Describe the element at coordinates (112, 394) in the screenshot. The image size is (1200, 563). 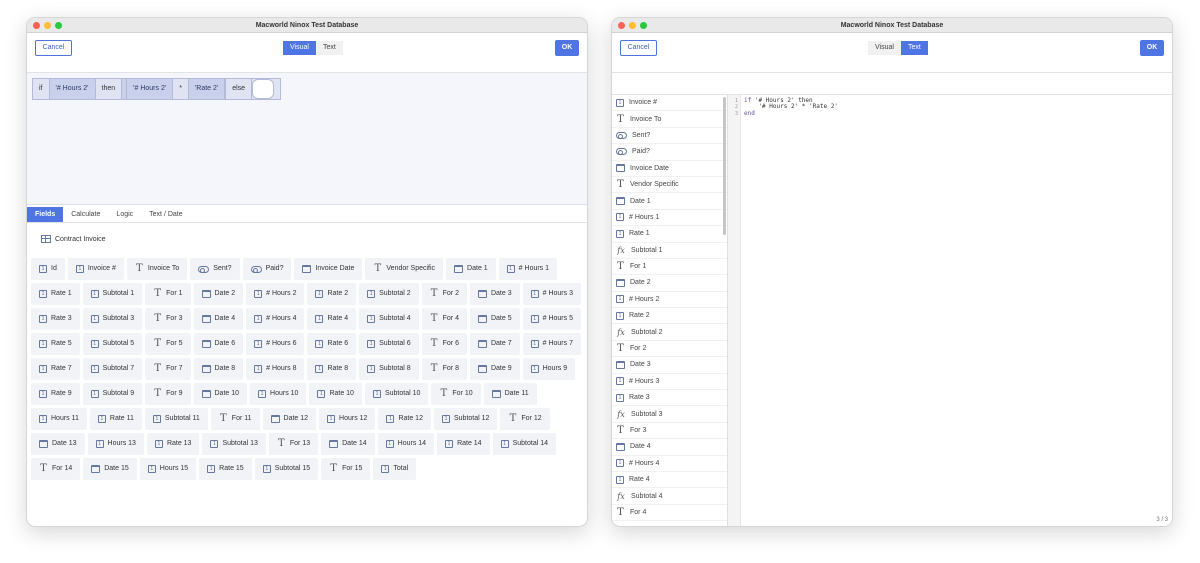
I see `field-chip-subtotal-9: 1 Subtotal 9` at that location.